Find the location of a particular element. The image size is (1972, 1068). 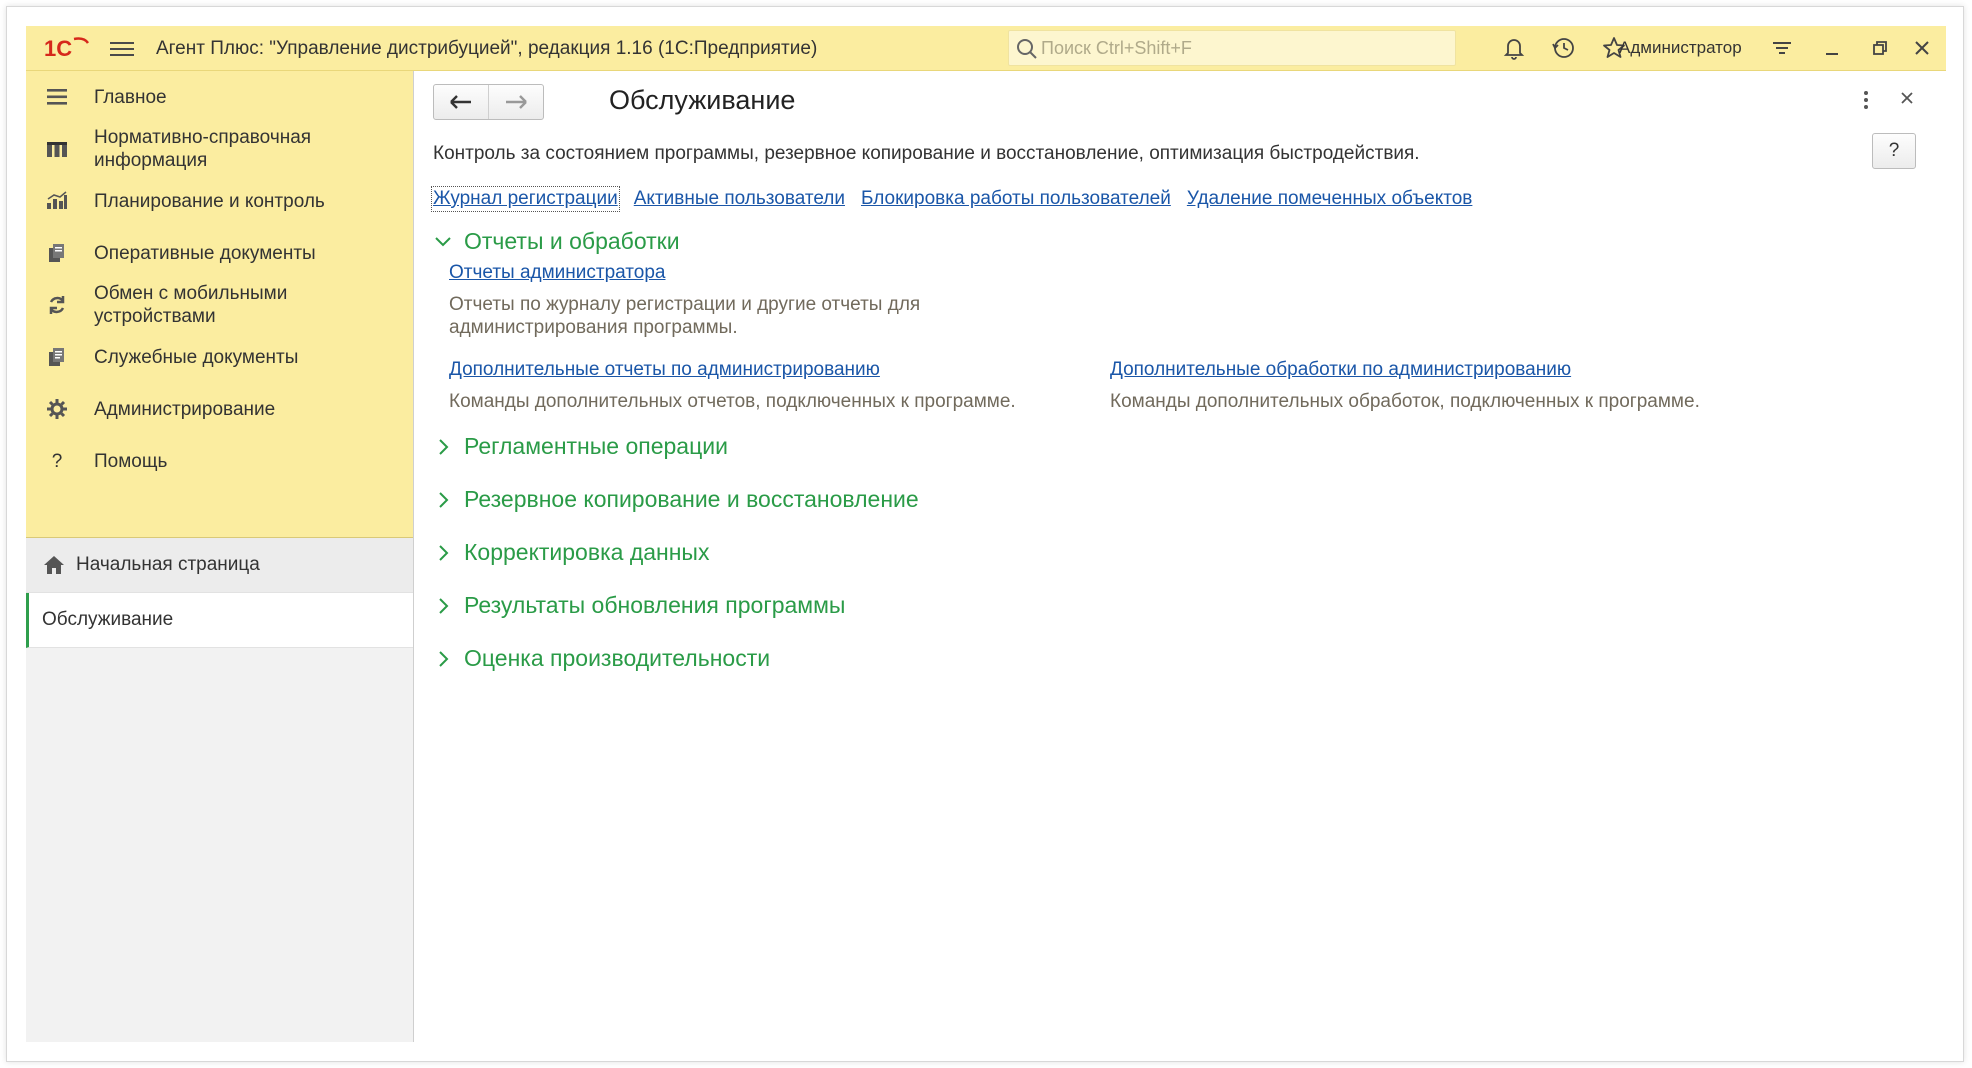

link-admin-reports: Отчеты администратора is located at coordinates (557, 273).